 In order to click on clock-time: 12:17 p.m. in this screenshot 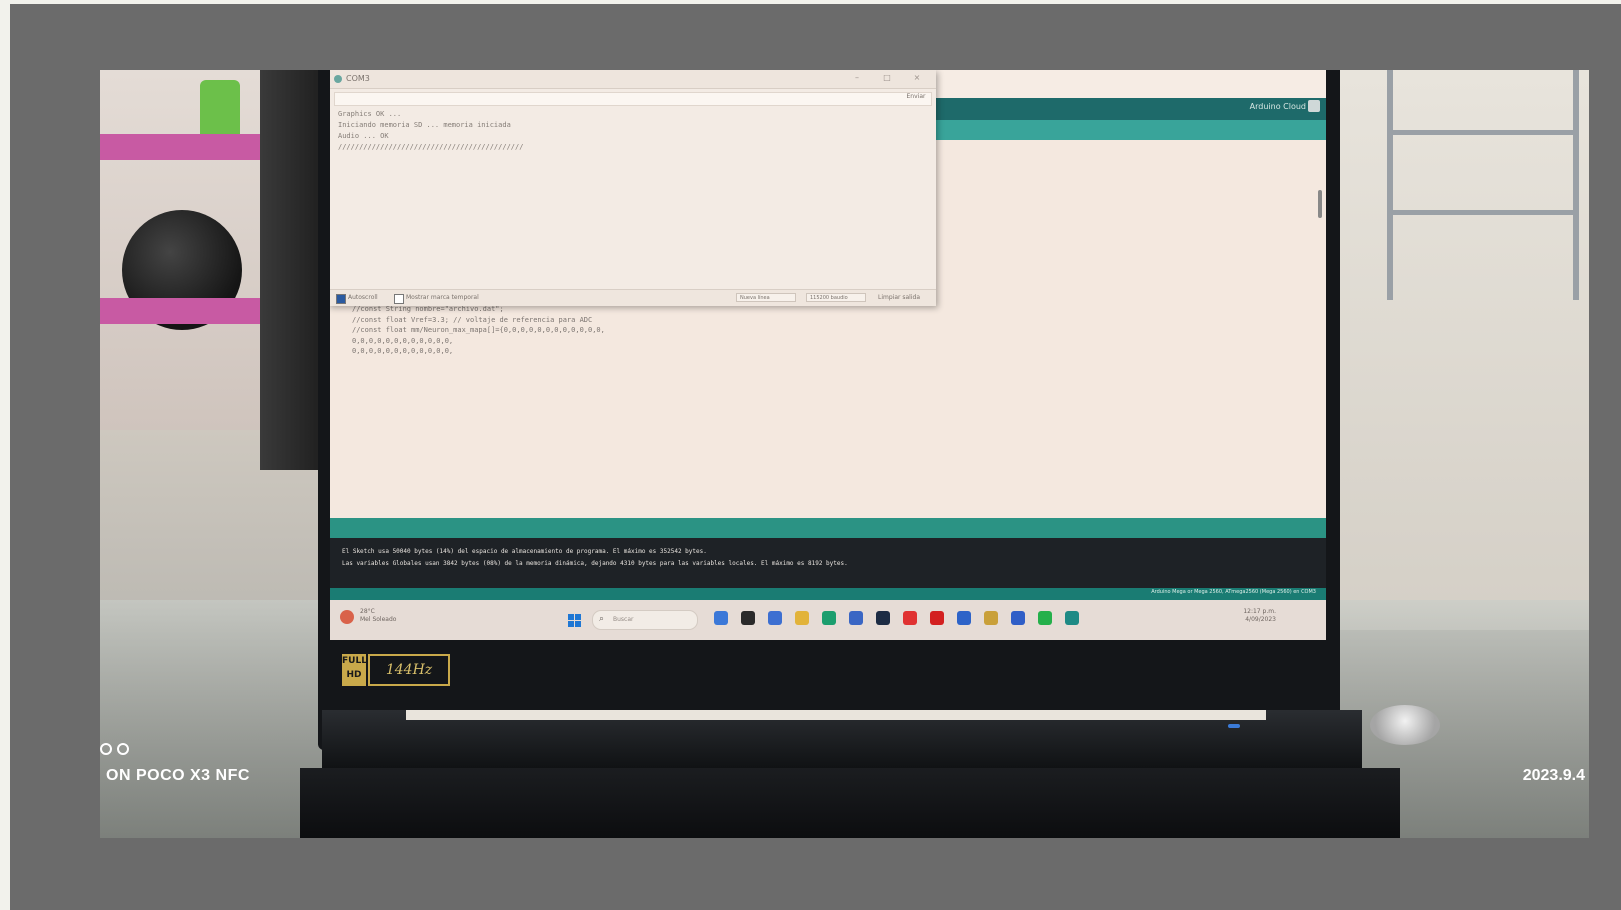, I will do `click(1259, 611)`.